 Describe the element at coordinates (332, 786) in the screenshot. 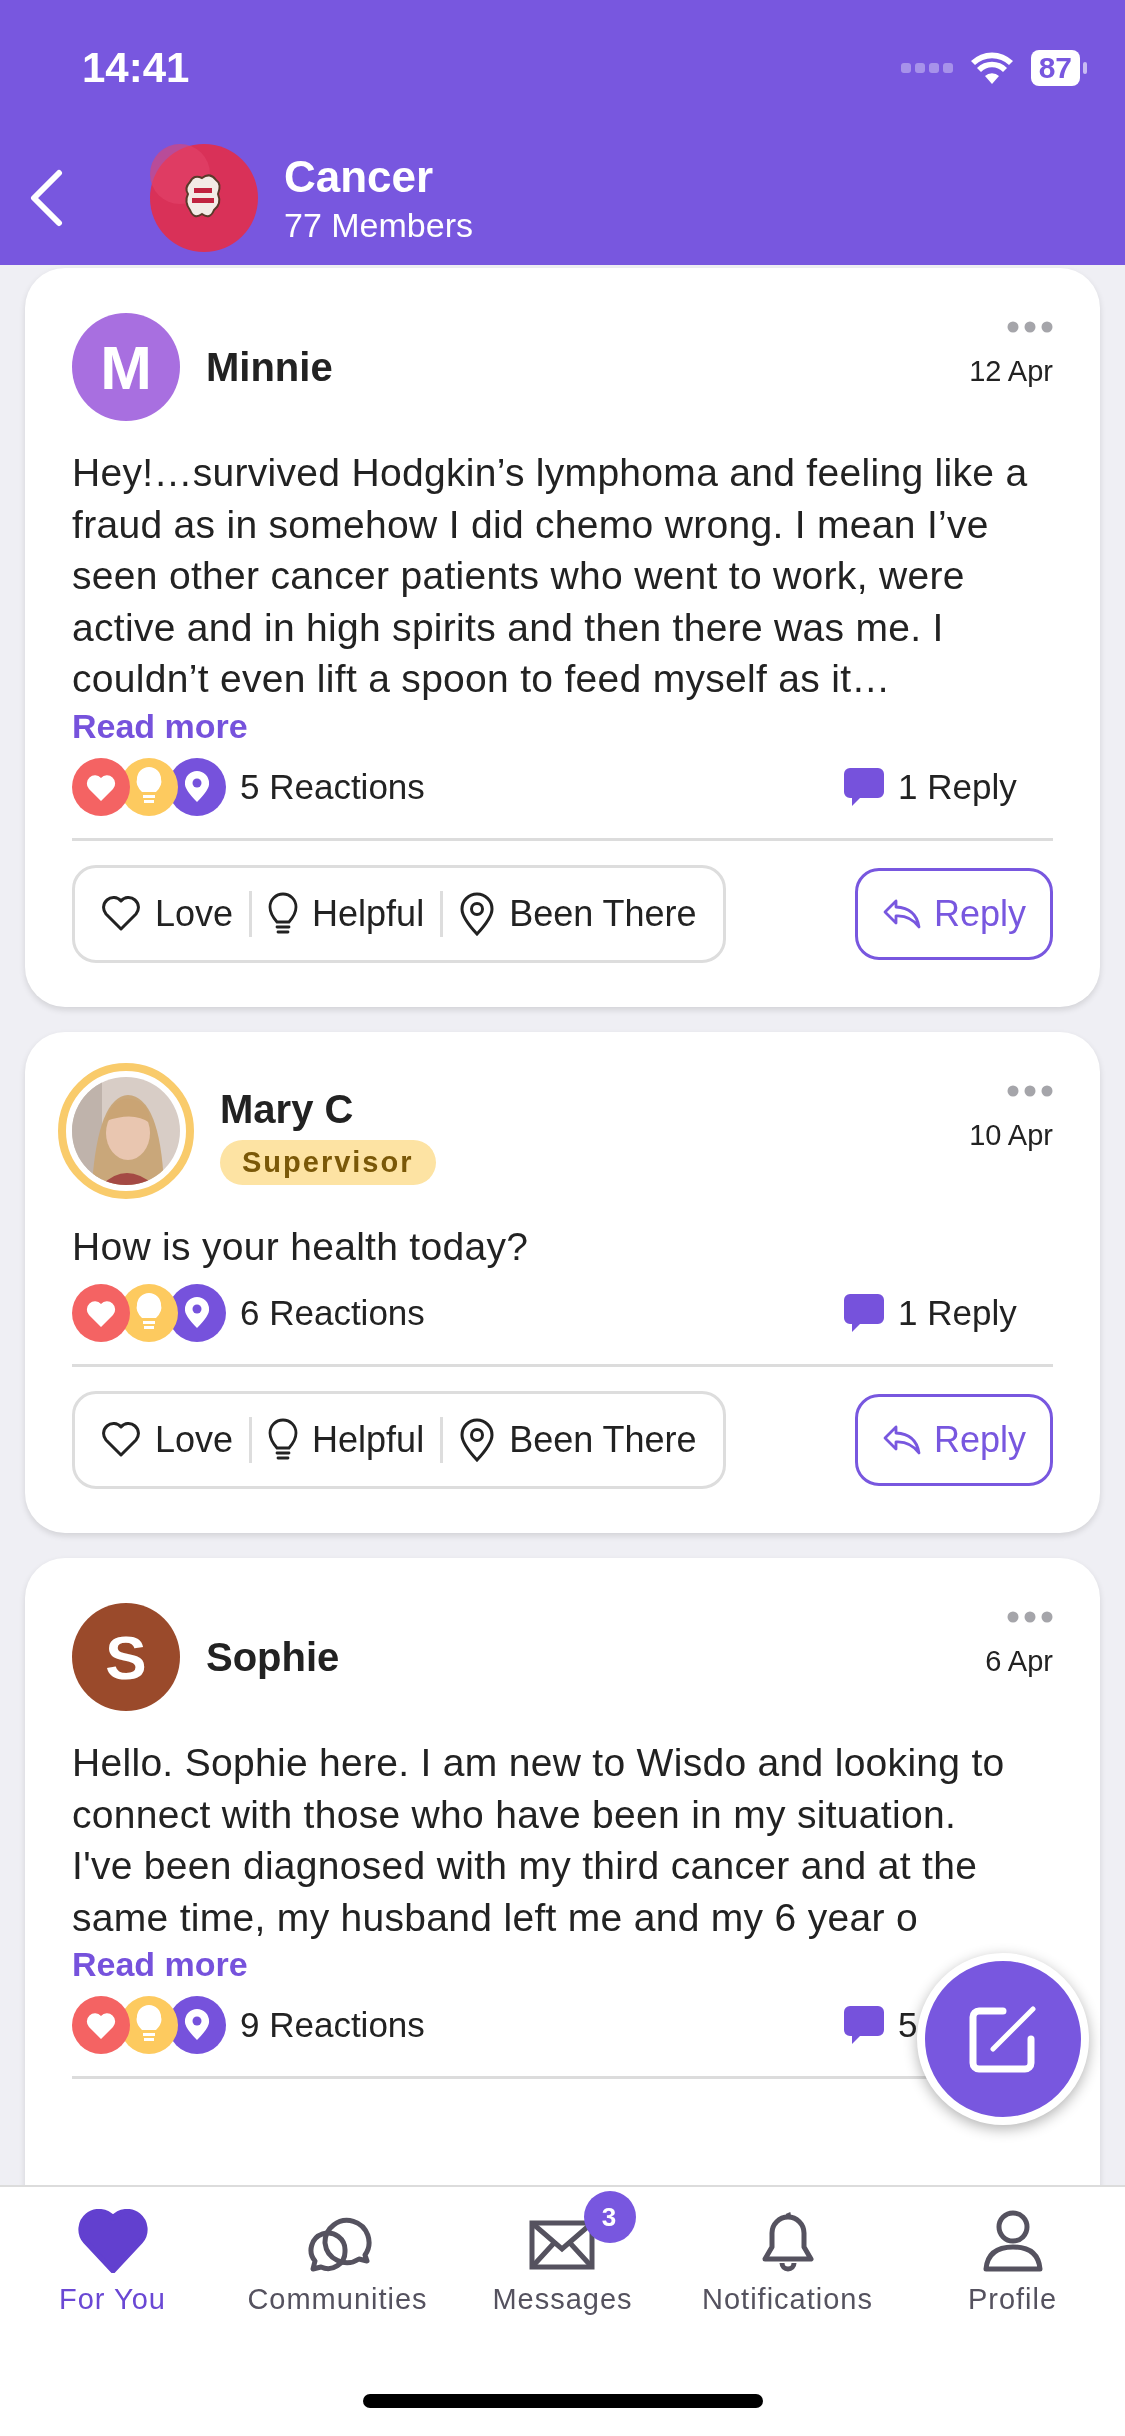

I see `reaction-count: 5 Reactions` at that location.